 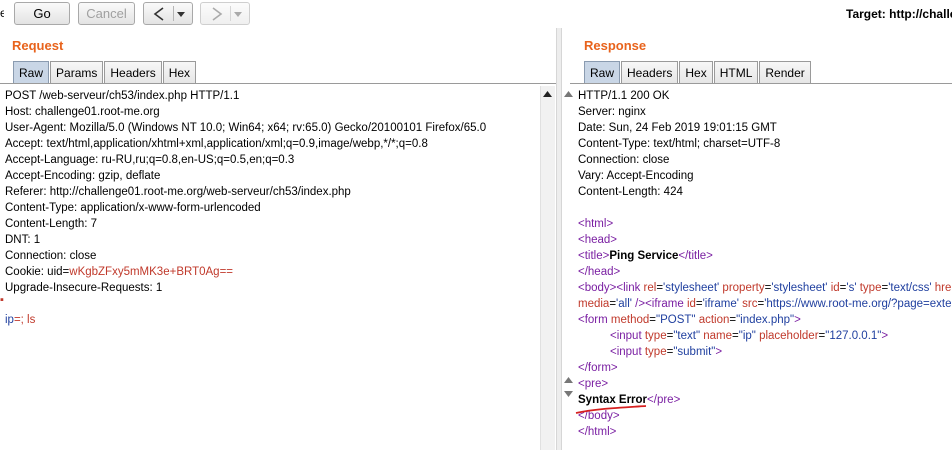 What do you see at coordinates (638, 304) in the screenshot?
I see `html-tag: />` at bounding box center [638, 304].